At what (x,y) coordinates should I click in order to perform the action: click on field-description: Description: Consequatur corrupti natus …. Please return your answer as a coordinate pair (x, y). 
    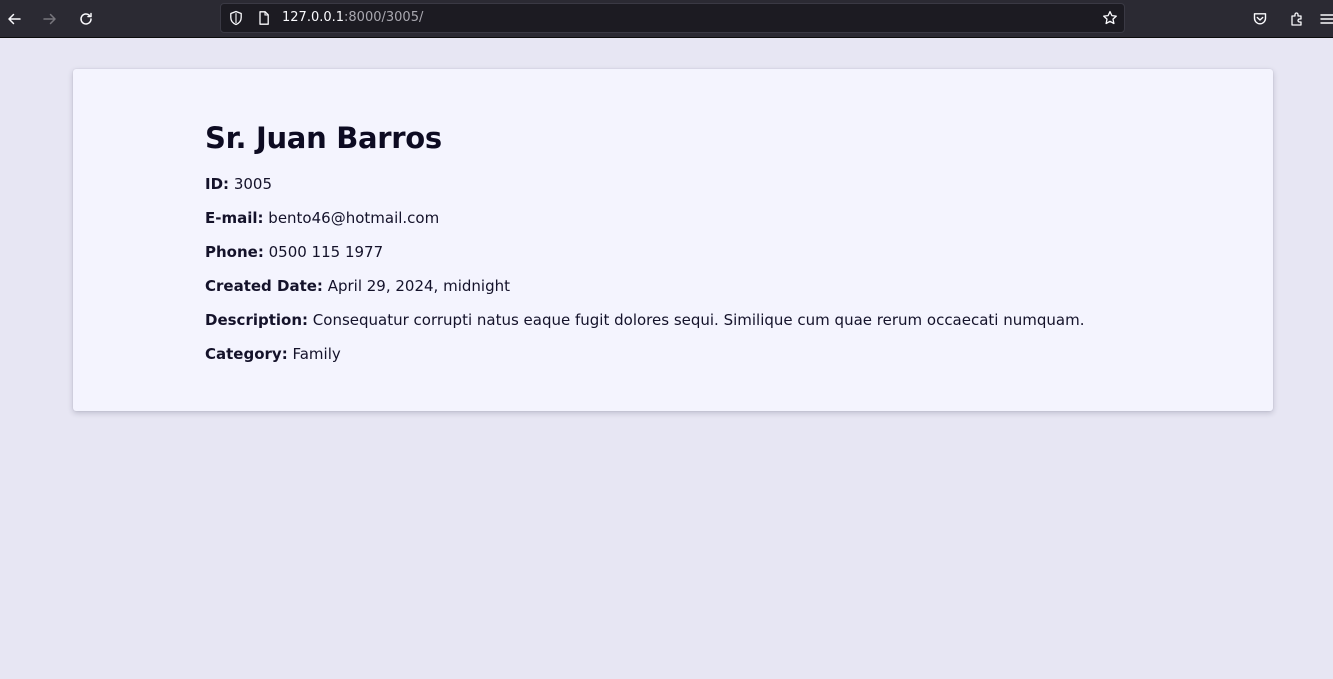
    Looking at the image, I should click on (644, 320).